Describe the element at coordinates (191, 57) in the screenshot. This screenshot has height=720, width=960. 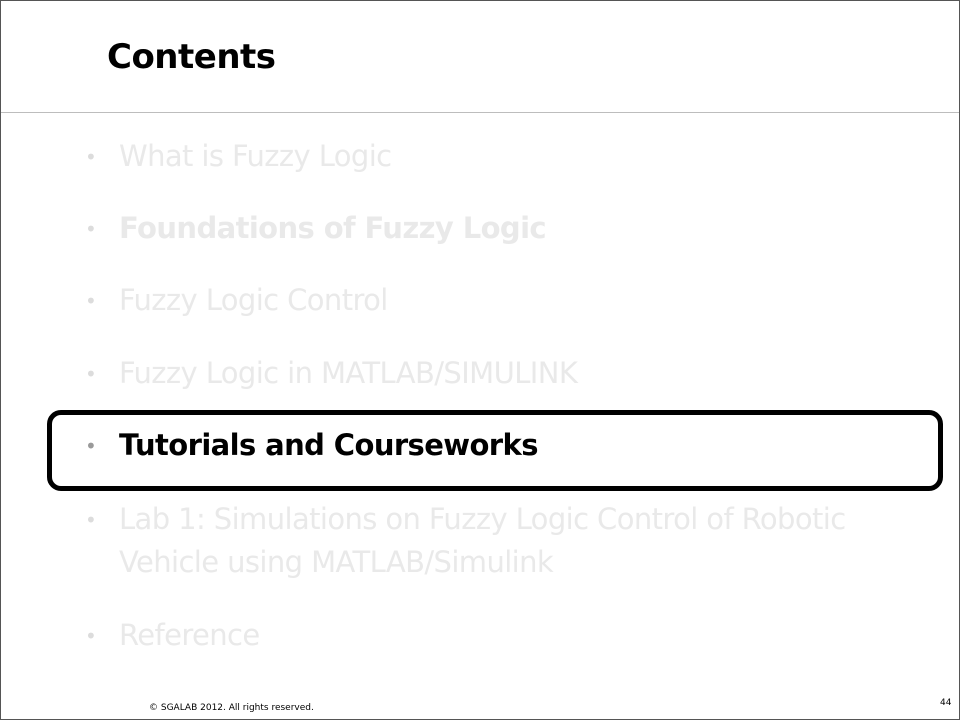
I see `slide-title: Contents` at that location.